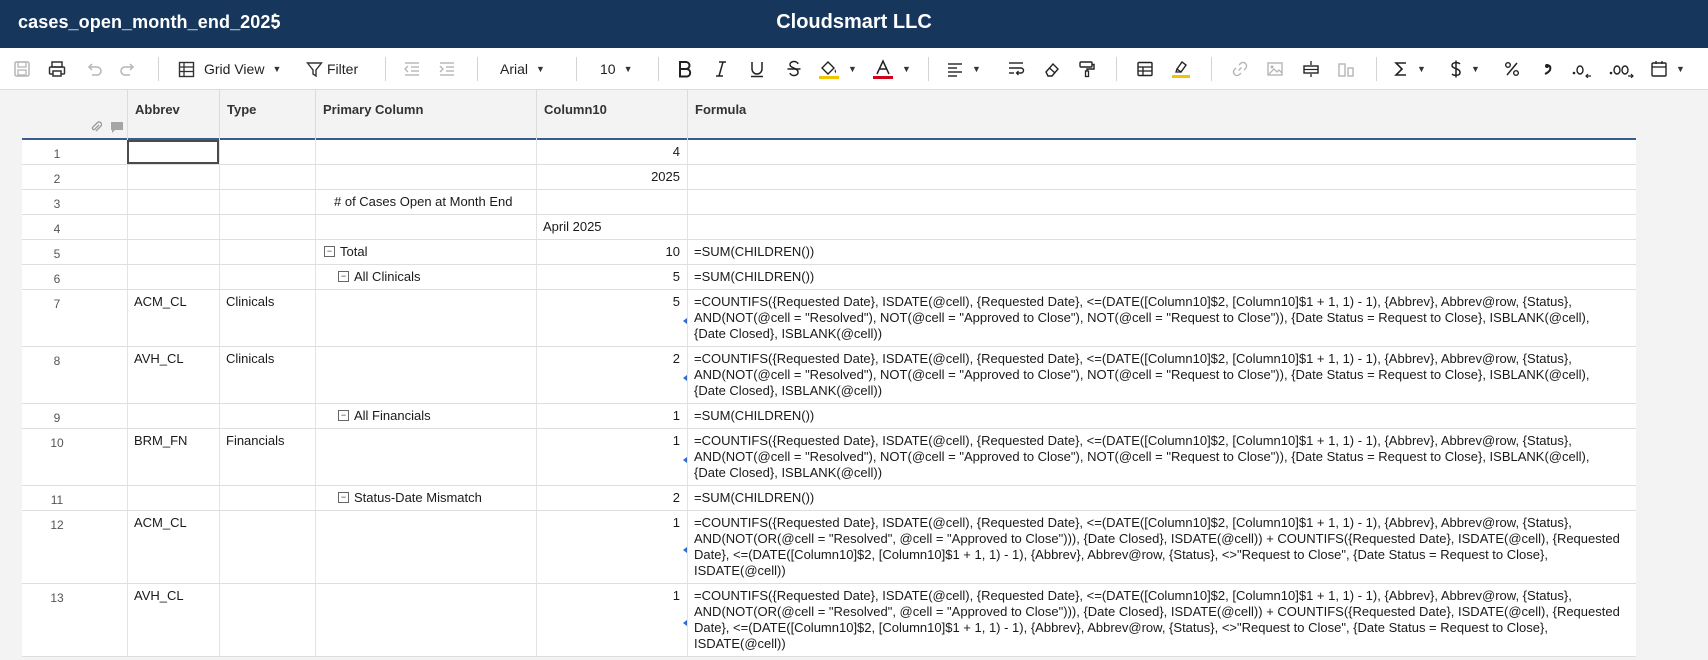  What do you see at coordinates (829, 177) in the screenshot?
I see `table-row: 2 2025` at bounding box center [829, 177].